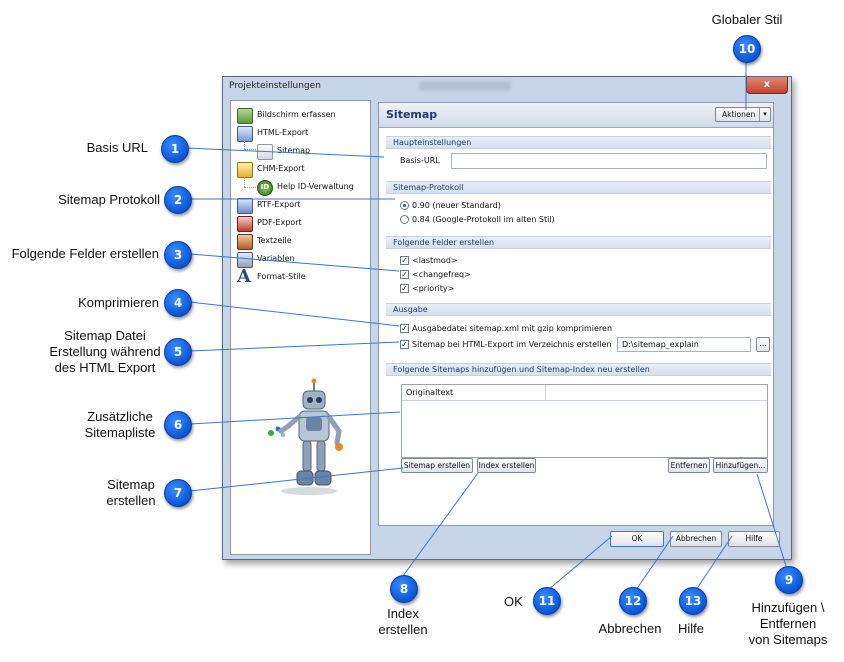 This screenshot has height=662, width=844. Describe the element at coordinates (118, 302) in the screenshot. I see `annotation-4-text: Komprimieren` at that location.